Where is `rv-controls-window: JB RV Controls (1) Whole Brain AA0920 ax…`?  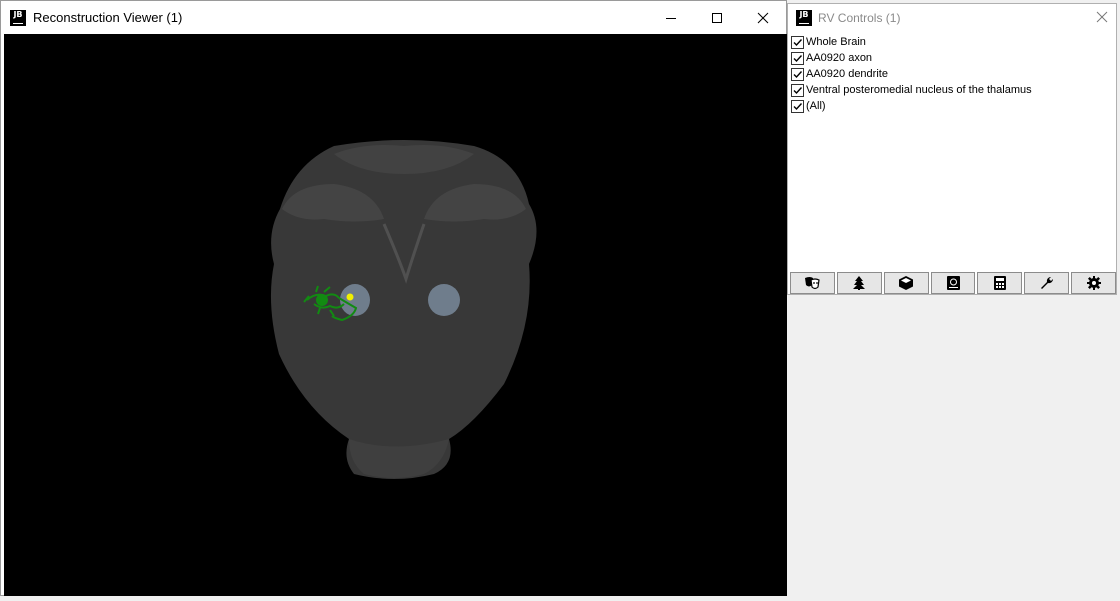 rv-controls-window: JB RV Controls (1) Whole Brain AA0920 ax… is located at coordinates (952, 149).